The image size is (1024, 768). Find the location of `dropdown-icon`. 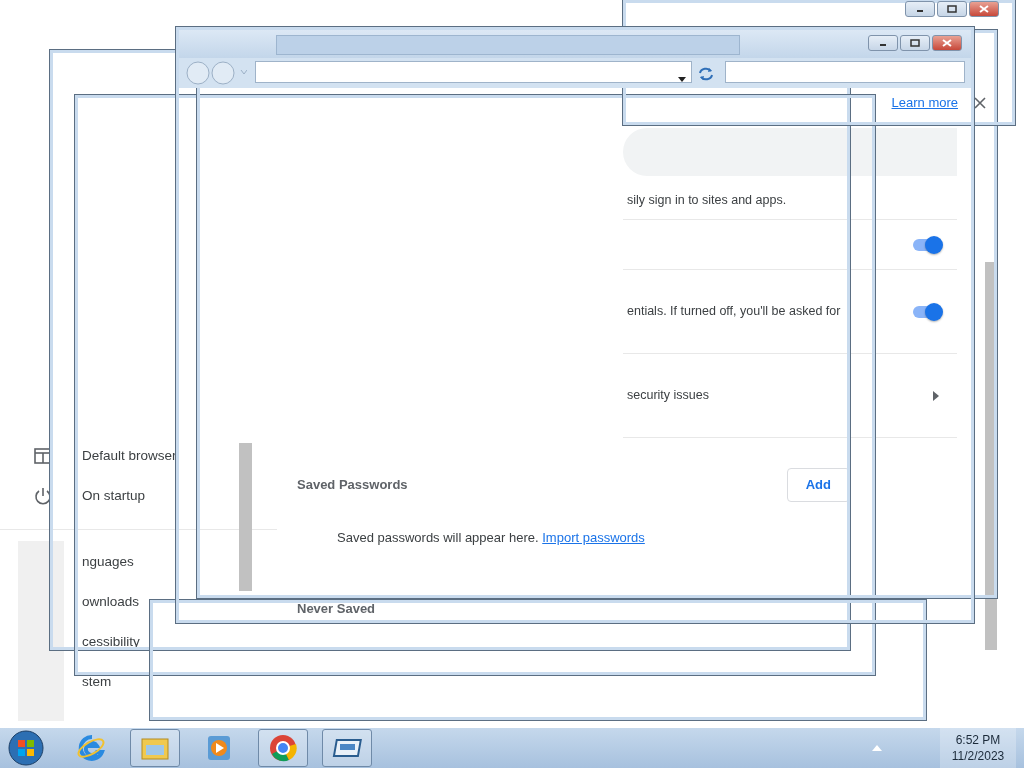

dropdown-icon is located at coordinates (682, 80).